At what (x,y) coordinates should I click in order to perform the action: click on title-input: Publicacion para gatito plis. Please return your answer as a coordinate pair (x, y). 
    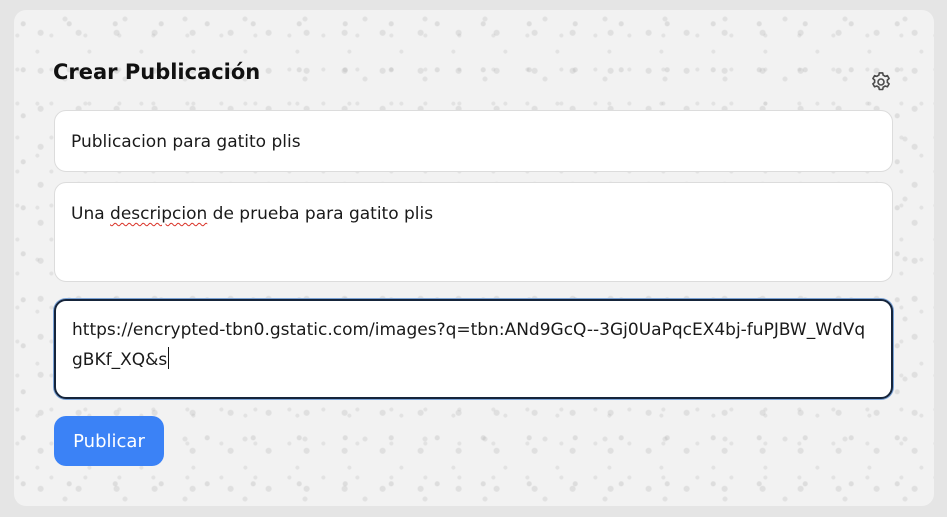
    Looking at the image, I should click on (473, 141).